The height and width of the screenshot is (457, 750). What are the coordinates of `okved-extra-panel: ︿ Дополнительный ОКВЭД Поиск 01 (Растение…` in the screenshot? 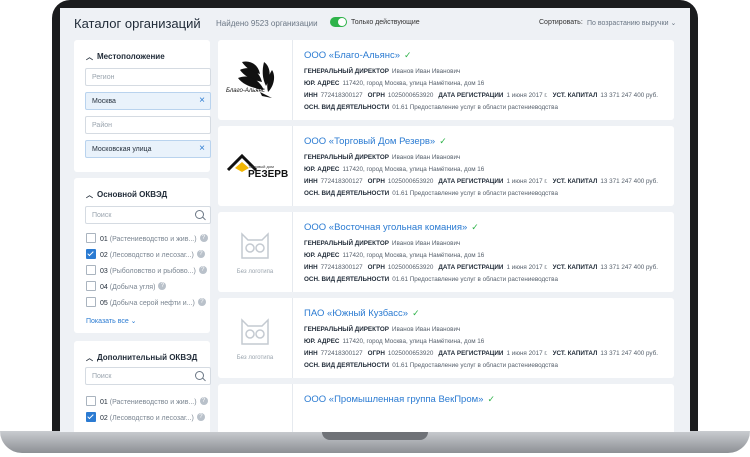 It's located at (142, 386).